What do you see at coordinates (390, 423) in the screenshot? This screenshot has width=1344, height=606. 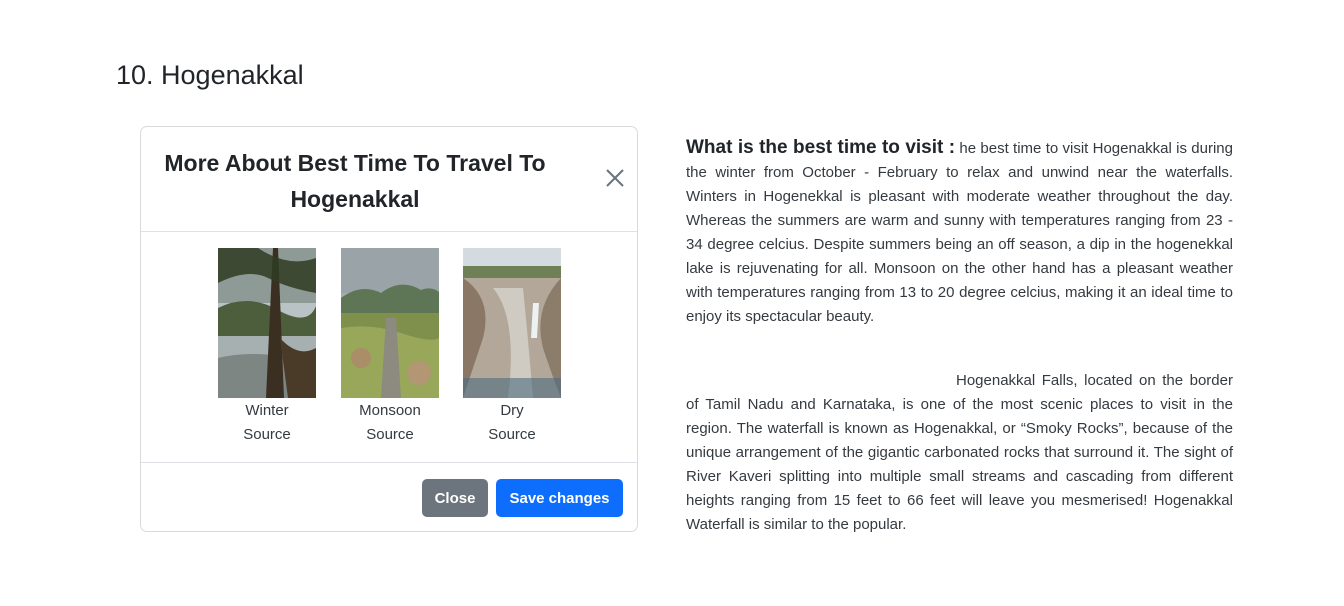 I see `figure-caption: Monsoon Source` at bounding box center [390, 423].